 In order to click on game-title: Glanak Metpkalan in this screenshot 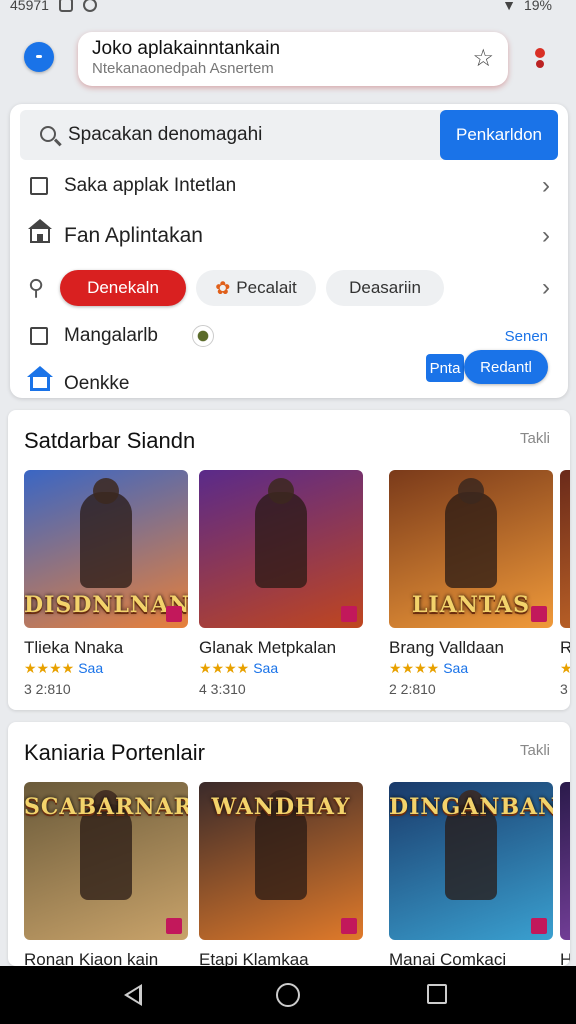, I will do `click(268, 647)`.